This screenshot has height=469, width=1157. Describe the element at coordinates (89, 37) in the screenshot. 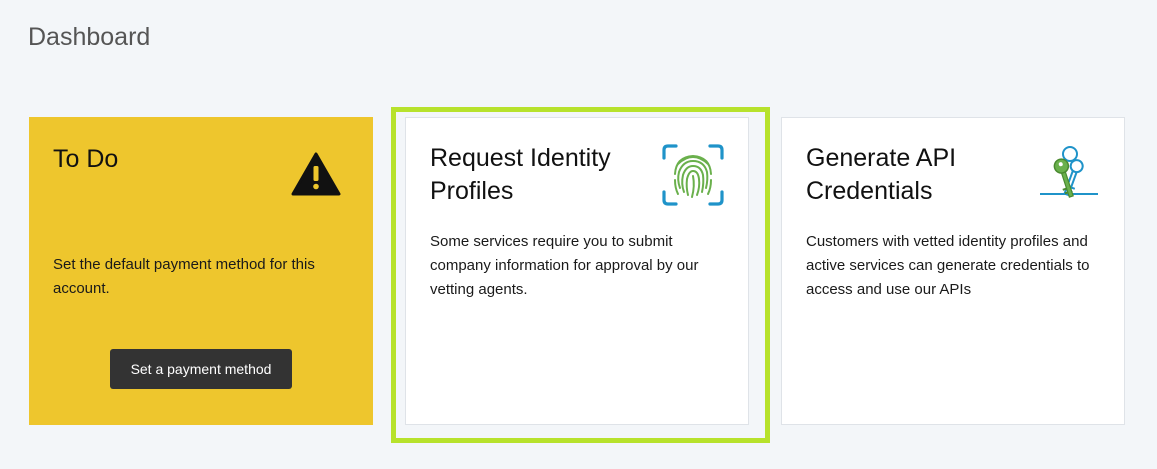

I see `page-title: Dashboard` at that location.